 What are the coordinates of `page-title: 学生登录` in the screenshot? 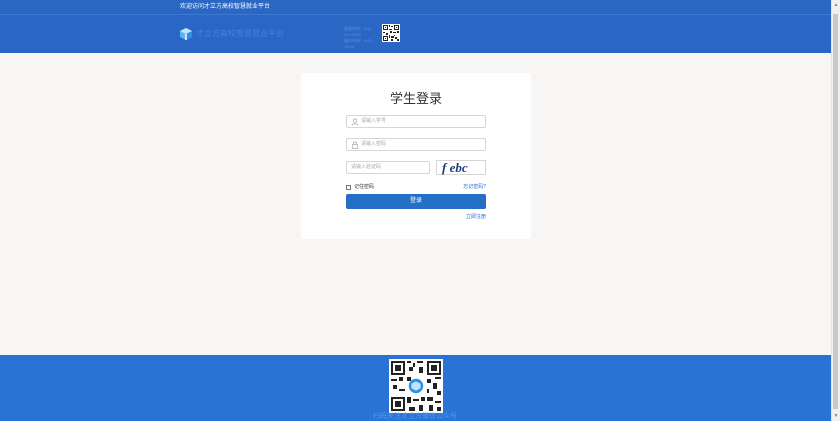 It's located at (415, 98).